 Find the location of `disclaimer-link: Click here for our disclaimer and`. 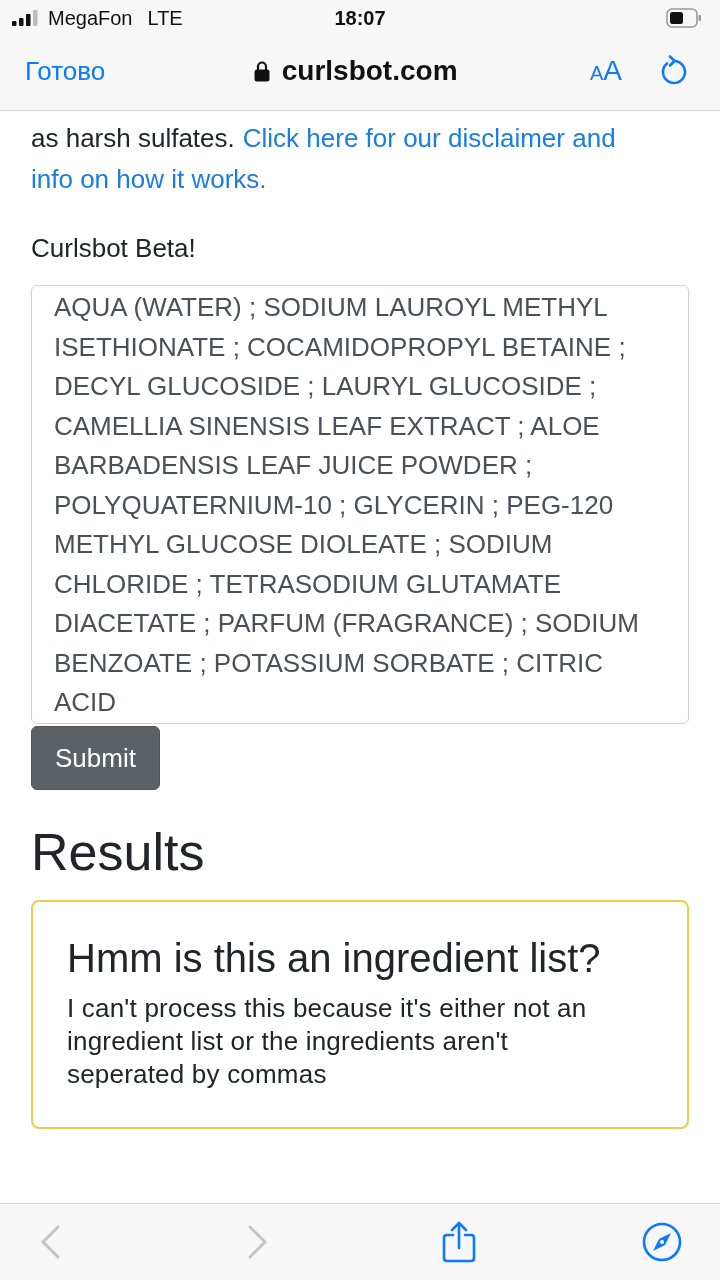

disclaimer-link: Click here for our disclaimer and is located at coordinates (429, 138).